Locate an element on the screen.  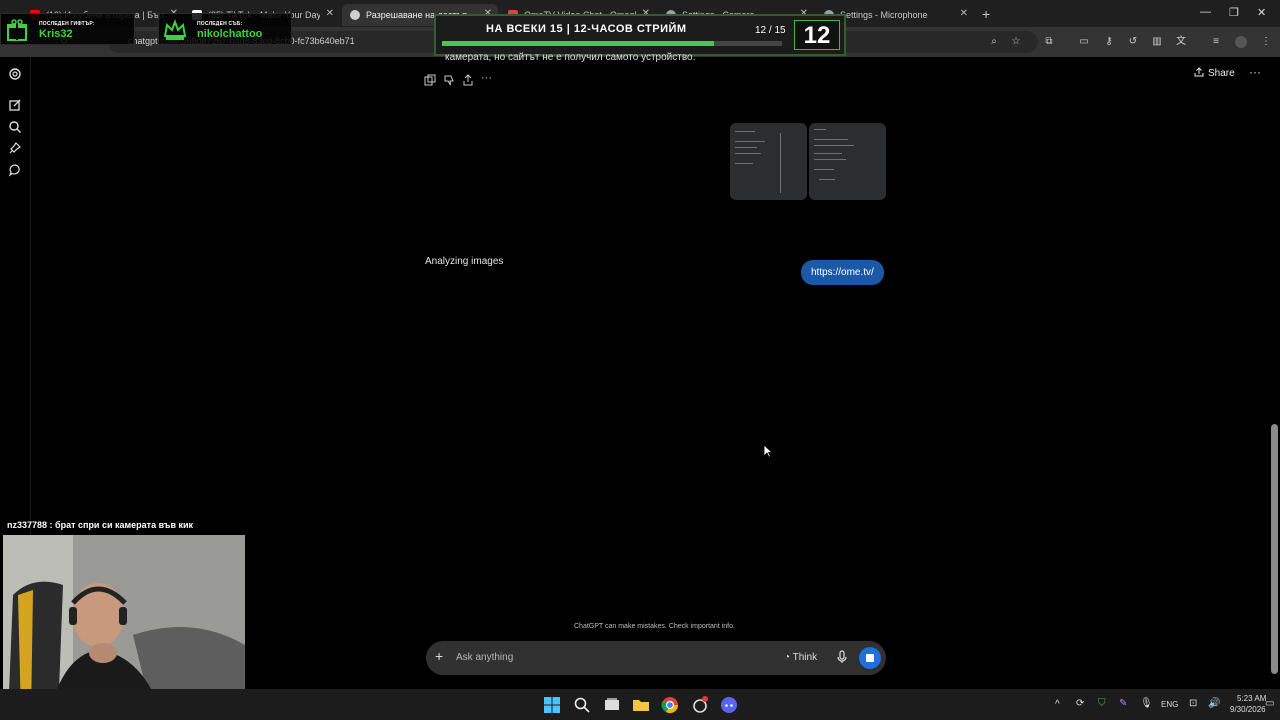
message-input: Ask anything is located at coordinates (484, 657).